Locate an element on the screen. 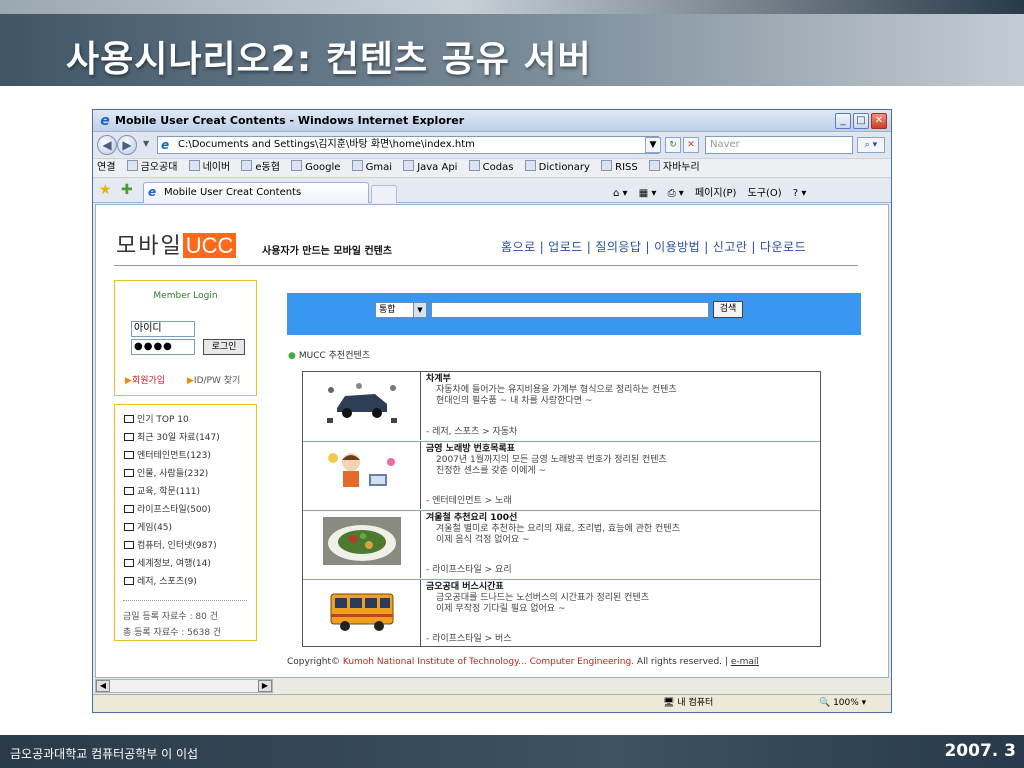  content-desc: 이제 음식 걱정 없어요 ~ is located at coordinates (483, 540).